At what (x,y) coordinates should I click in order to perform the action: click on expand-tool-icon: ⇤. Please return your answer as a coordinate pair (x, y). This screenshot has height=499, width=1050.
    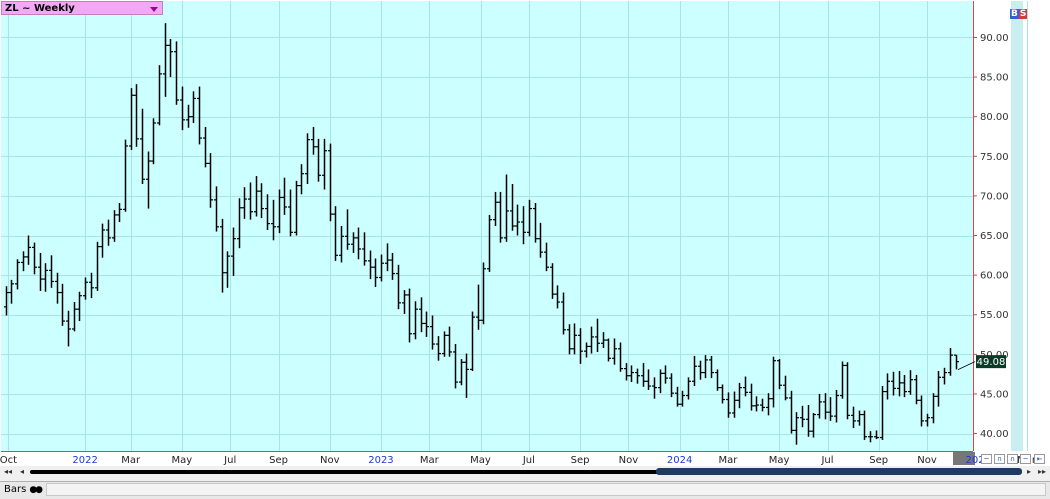
    Looking at the image, I should click on (1039, 459).